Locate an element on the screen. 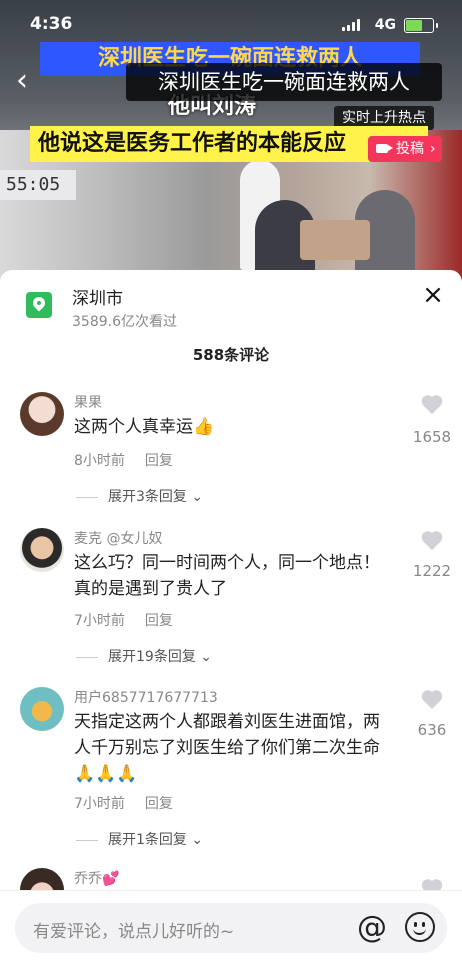 This screenshot has height=973, width=462. comment-text: 天指定这两个人都跟着刘医生进面馆，两人千万别忘了刘医生给了你们第二次生命🙏🙏🙏 is located at coordinates (227, 748).